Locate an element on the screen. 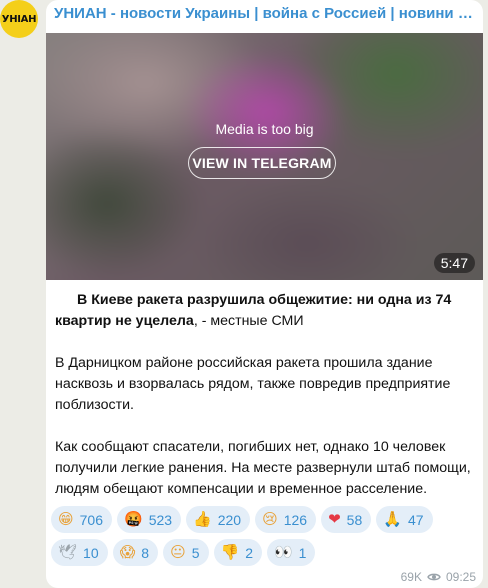 The height and width of the screenshot is (588, 488). reaction-chip-crying: 😢 126 is located at coordinates (286, 519).